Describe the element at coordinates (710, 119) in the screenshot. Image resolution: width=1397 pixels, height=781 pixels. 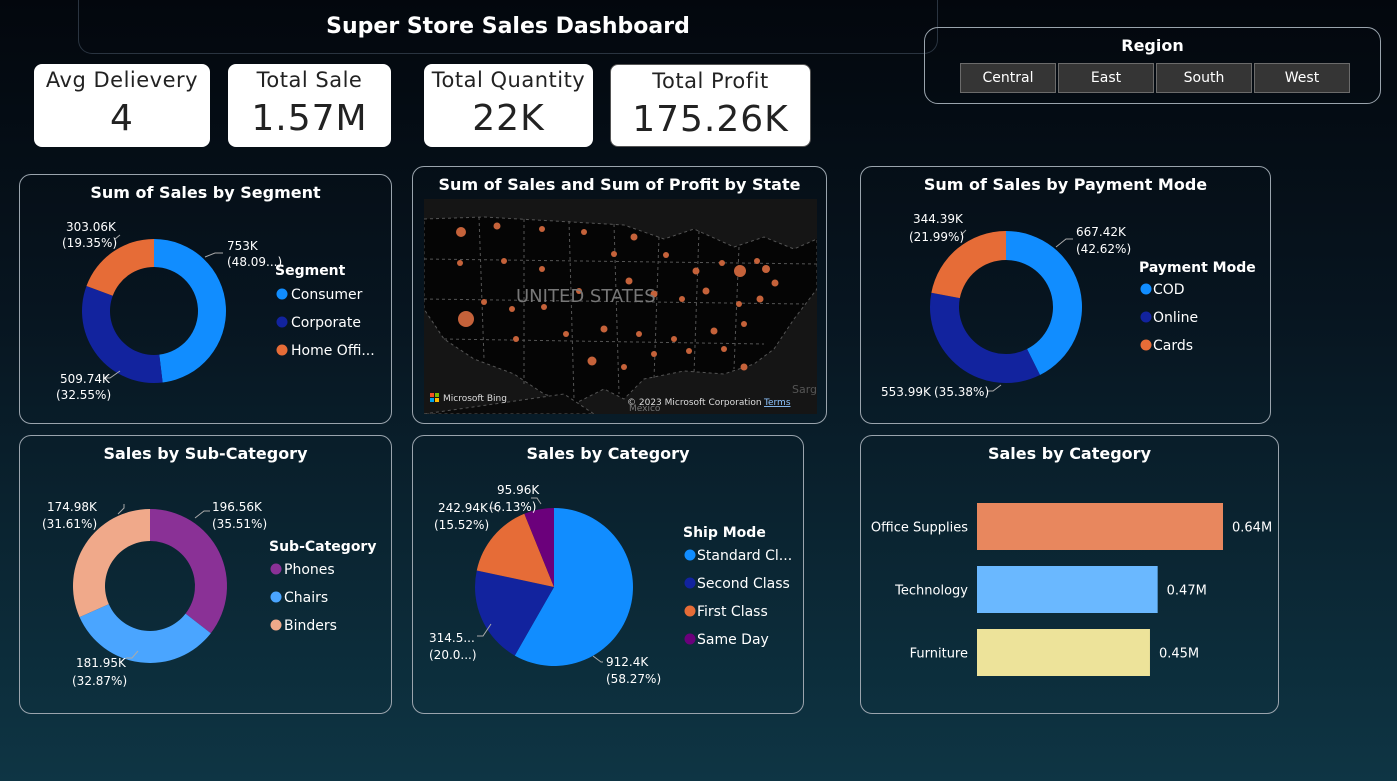
I see `kpi-value: 175.26K` at that location.